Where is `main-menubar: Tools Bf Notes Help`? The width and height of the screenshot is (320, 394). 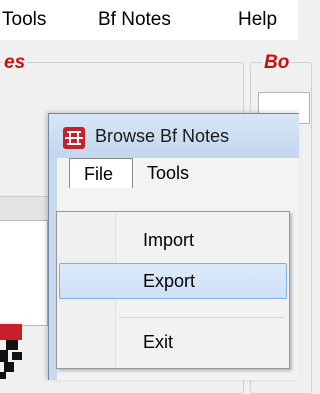 main-menubar: Tools Bf Notes Help is located at coordinates (149, 20).